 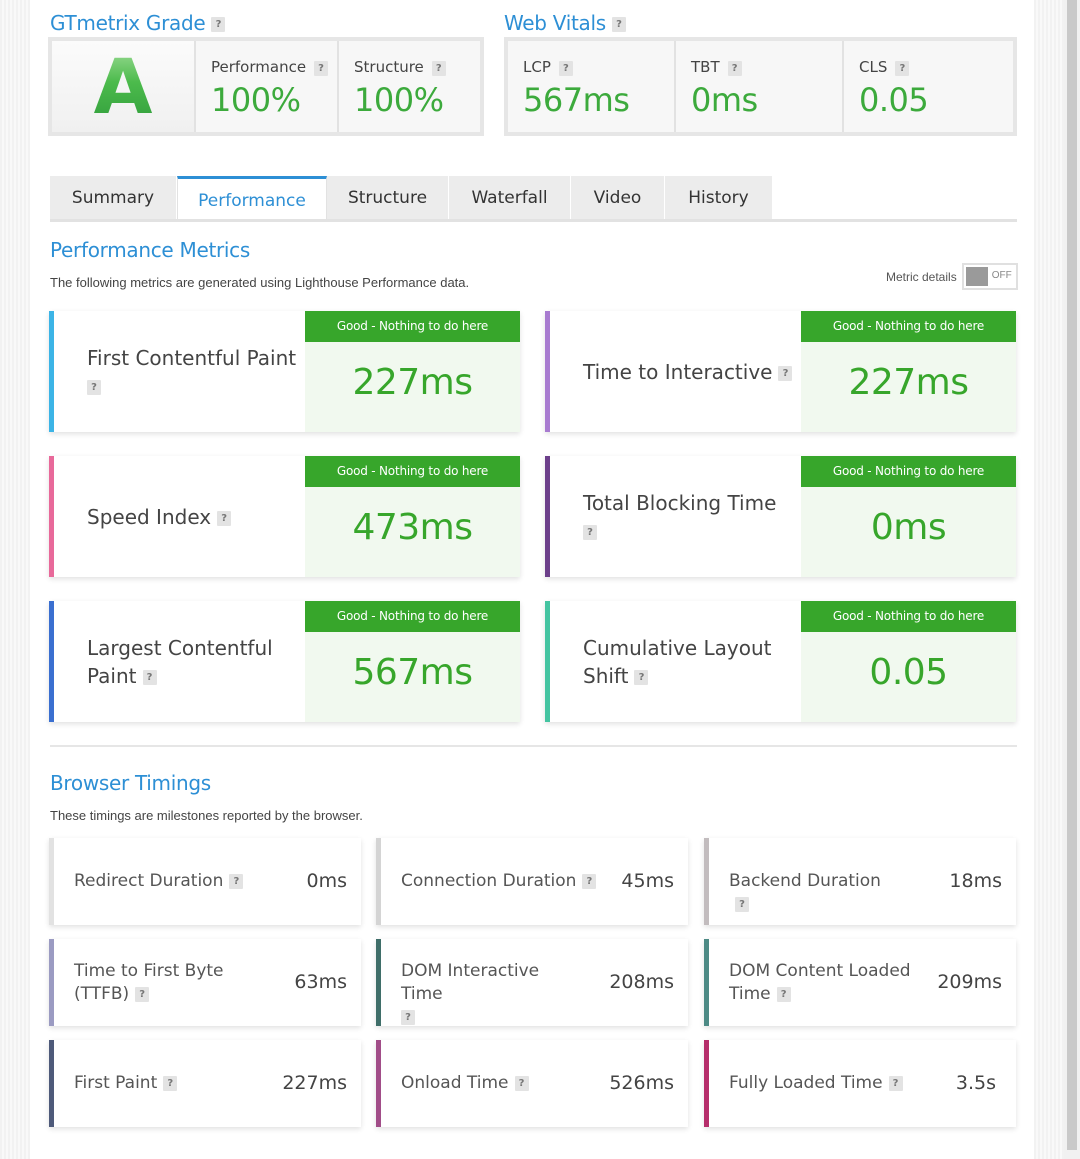 I want to click on performance-score-cell: Performance? 100%, so click(x=267, y=86).